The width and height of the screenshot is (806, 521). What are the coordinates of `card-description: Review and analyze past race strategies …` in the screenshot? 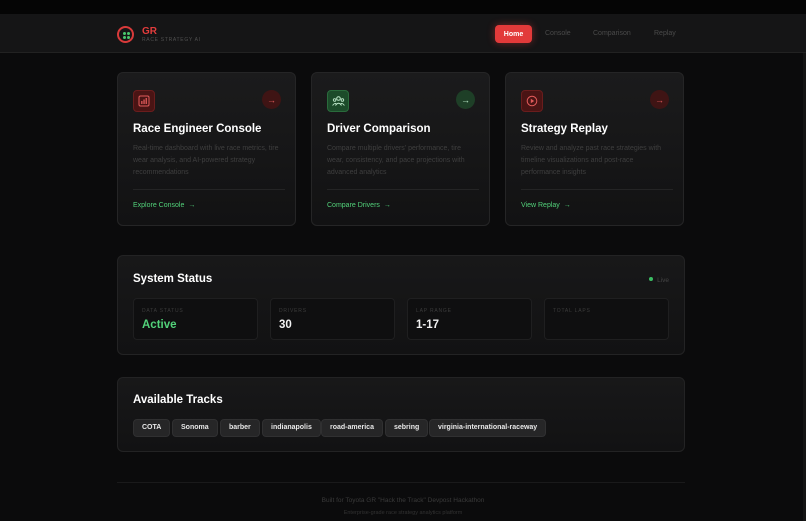 It's located at (591, 160).